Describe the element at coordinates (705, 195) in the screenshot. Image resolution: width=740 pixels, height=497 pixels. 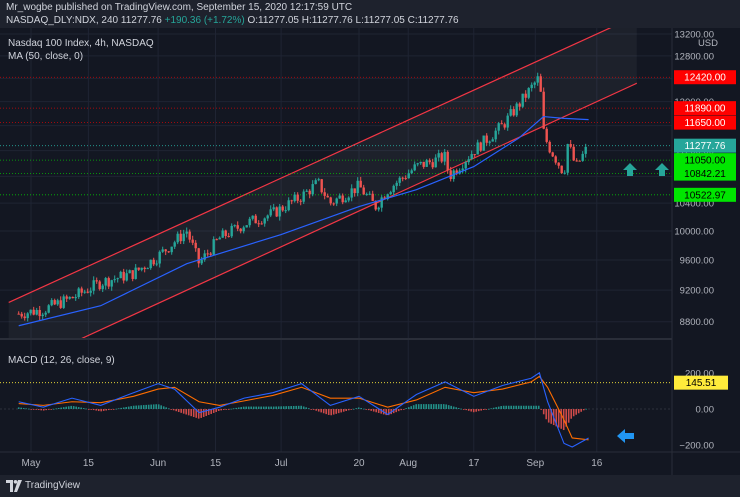
I see `level-label: 10522.97` at that location.